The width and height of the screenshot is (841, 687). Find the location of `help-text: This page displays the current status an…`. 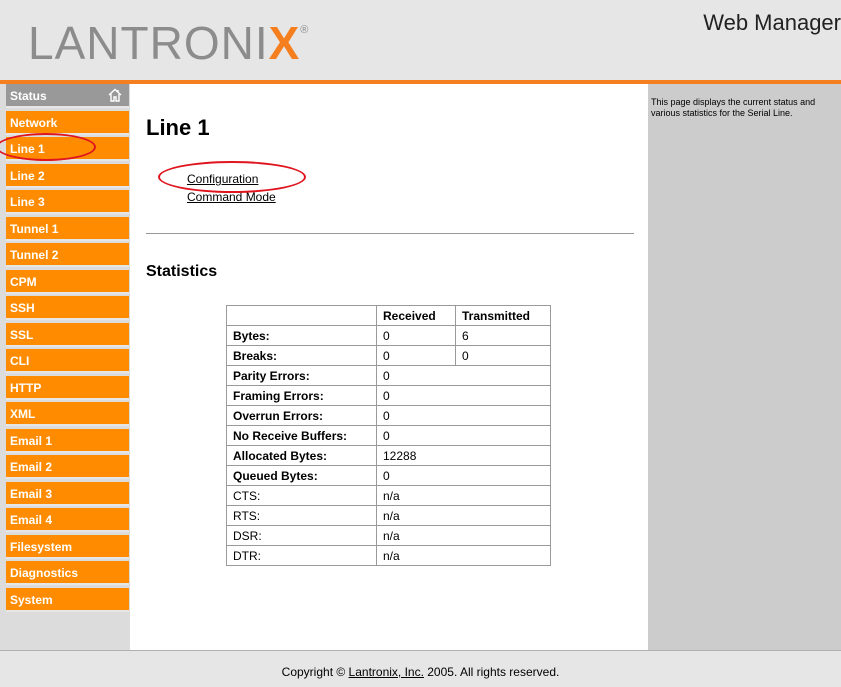

help-text: This page displays the current status an… is located at coordinates (733, 107).